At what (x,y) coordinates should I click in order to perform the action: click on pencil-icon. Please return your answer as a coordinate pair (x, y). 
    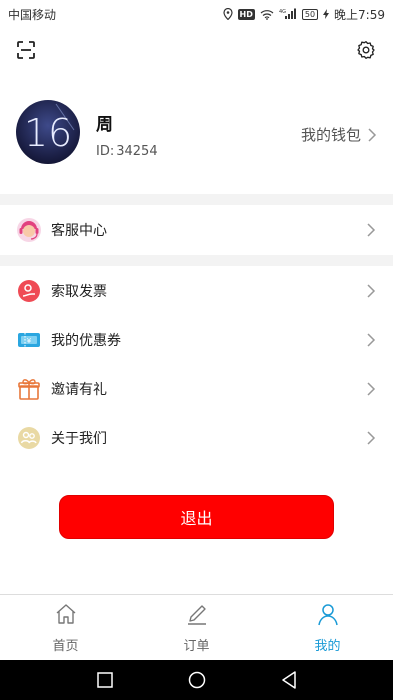
    Looking at the image, I should click on (197, 614).